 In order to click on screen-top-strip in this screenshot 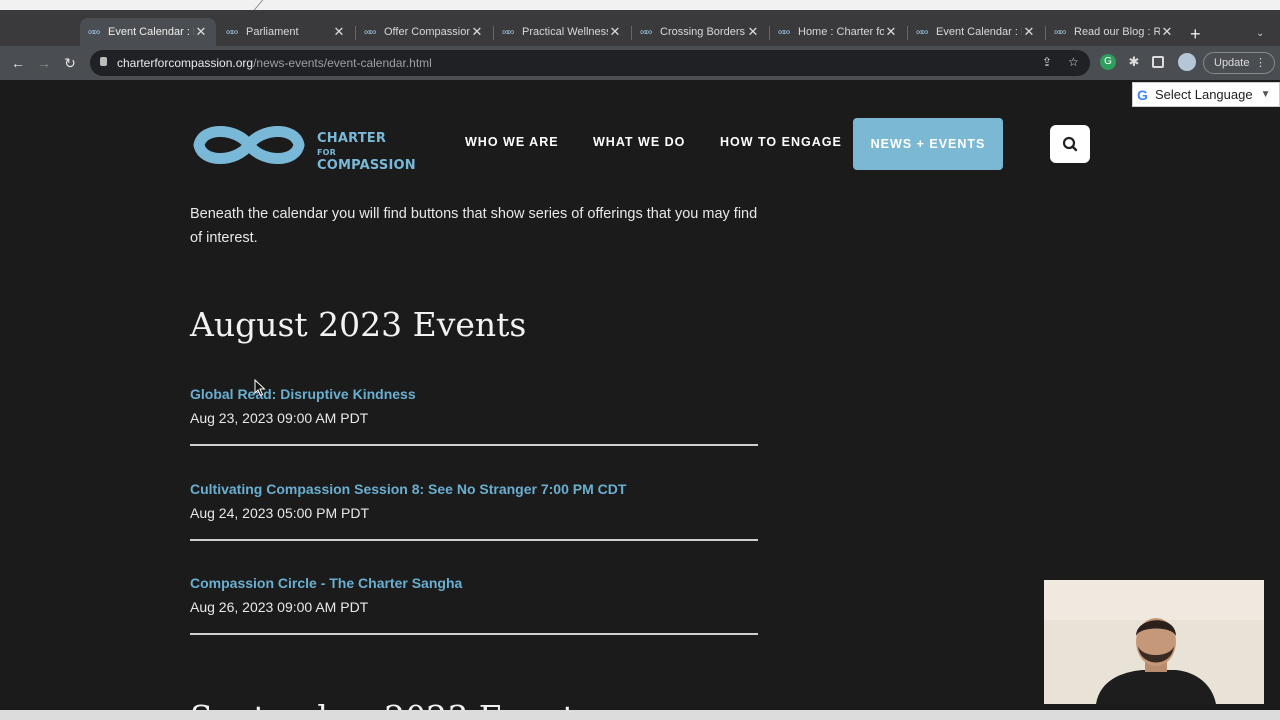, I will do `click(640, 5)`.